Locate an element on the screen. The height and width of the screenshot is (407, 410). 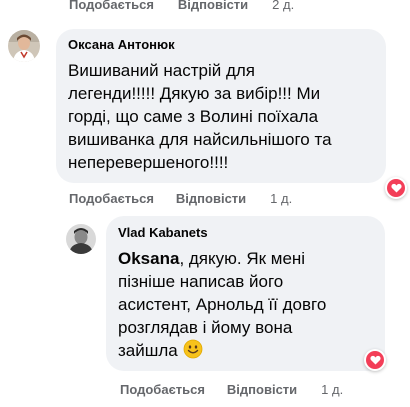
comment-line: асистент, Арнольд її довго is located at coordinates (222, 304).